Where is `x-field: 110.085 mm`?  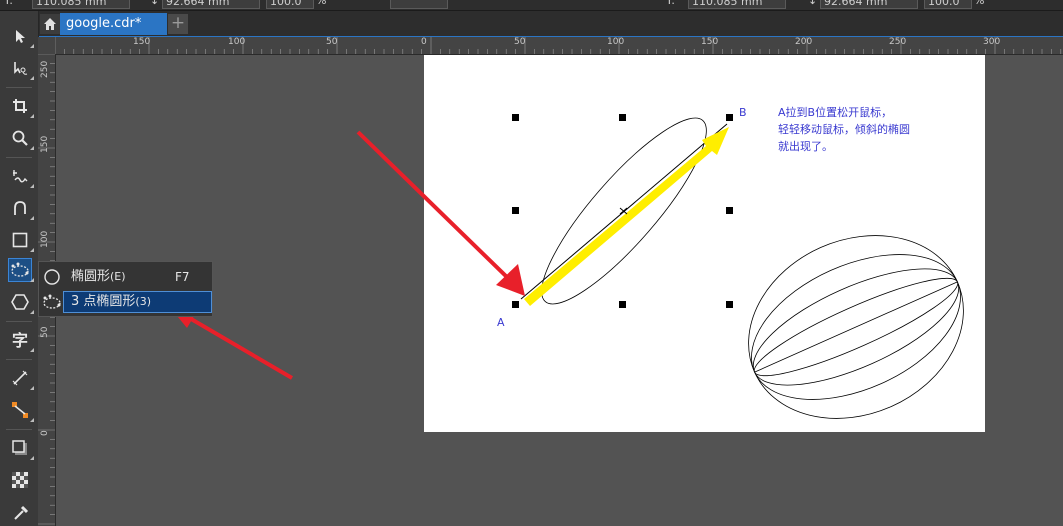
x-field: 110.085 mm is located at coordinates (81, 4).